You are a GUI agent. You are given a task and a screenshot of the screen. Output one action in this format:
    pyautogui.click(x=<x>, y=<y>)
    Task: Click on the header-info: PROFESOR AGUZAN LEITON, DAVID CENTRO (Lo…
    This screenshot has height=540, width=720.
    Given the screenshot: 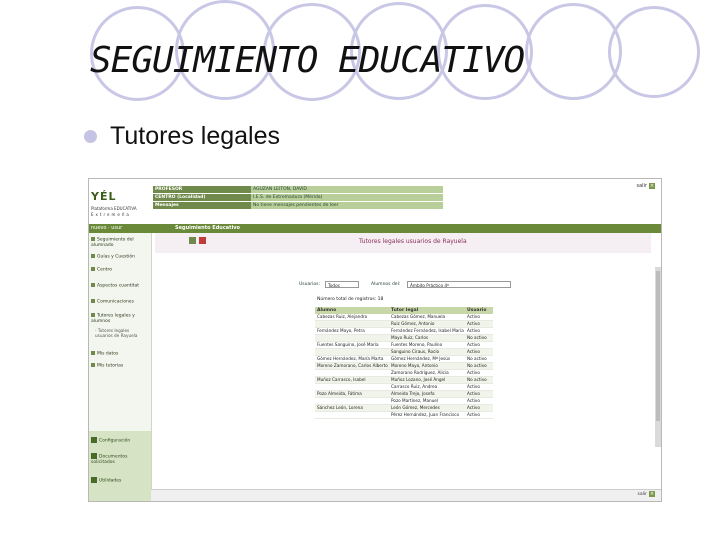 What is the action you would take?
    pyautogui.click(x=298, y=198)
    